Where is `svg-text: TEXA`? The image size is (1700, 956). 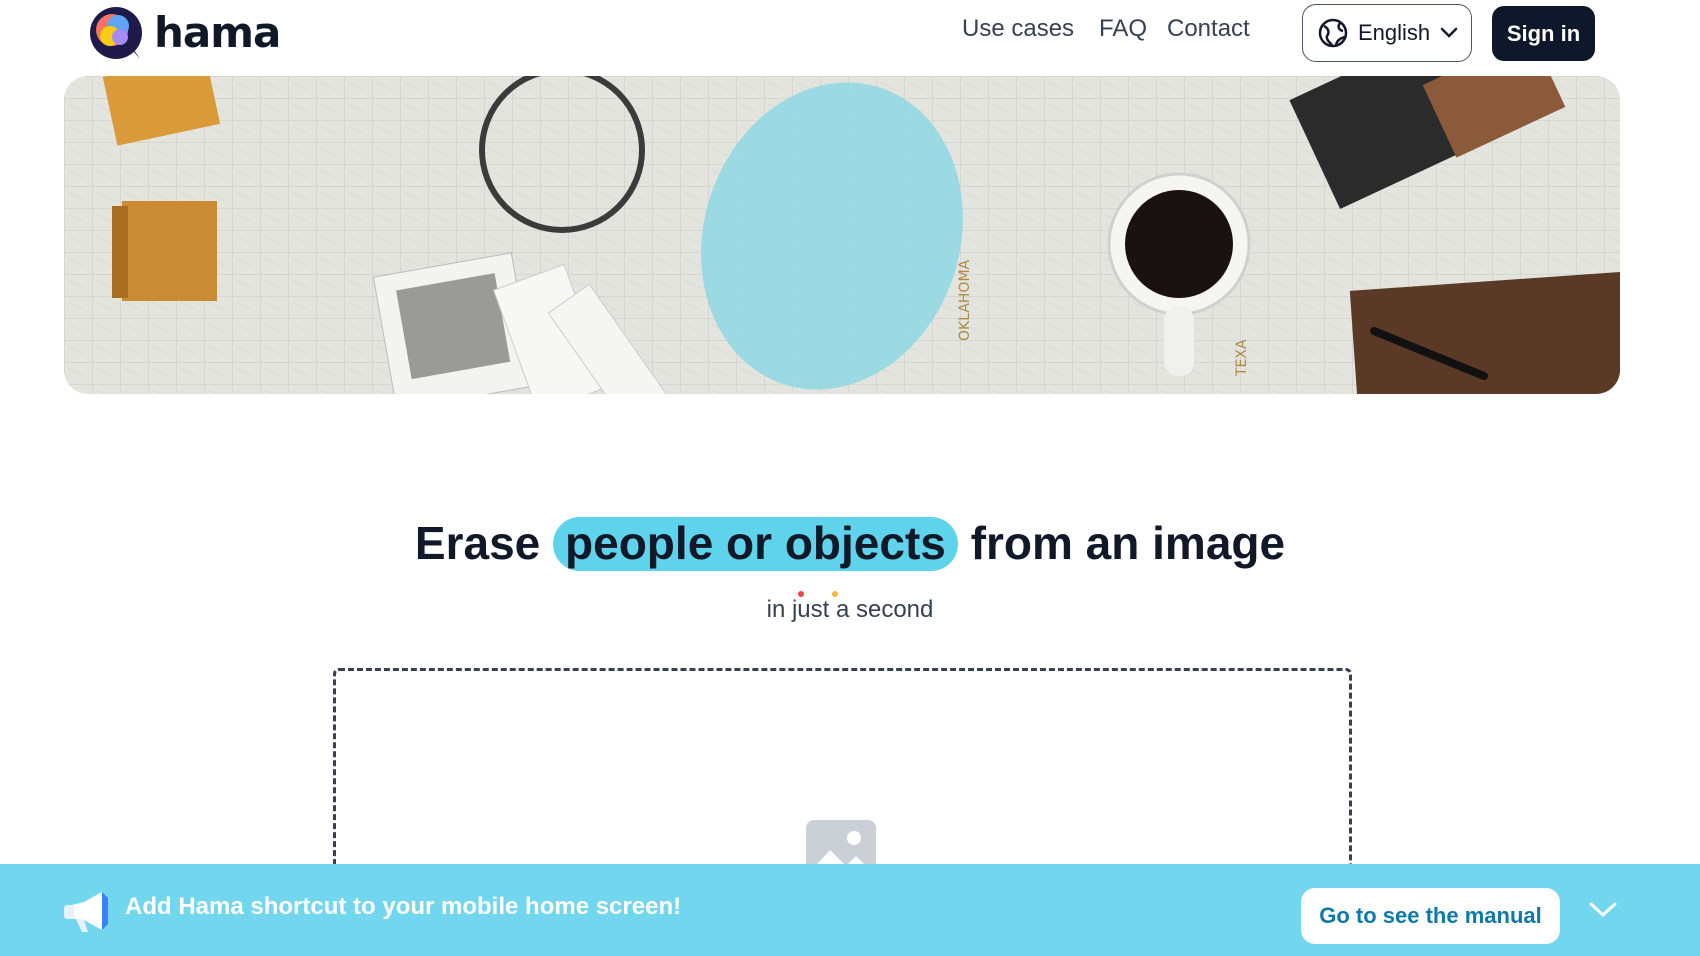
svg-text: TEXA is located at coordinates (1242, 358).